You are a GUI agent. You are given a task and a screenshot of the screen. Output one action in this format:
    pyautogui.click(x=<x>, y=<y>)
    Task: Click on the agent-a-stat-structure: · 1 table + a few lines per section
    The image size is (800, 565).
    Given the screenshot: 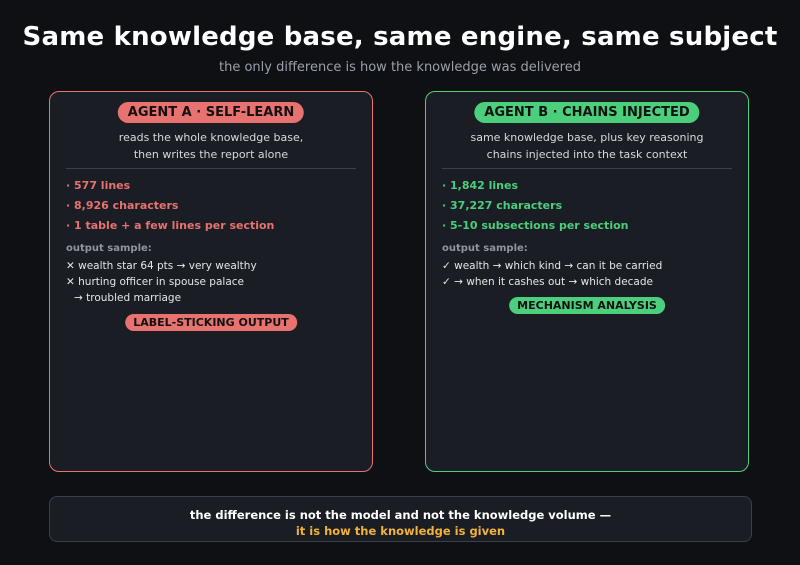 What is the action you would take?
    pyautogui.click(x=170, y=225)
    